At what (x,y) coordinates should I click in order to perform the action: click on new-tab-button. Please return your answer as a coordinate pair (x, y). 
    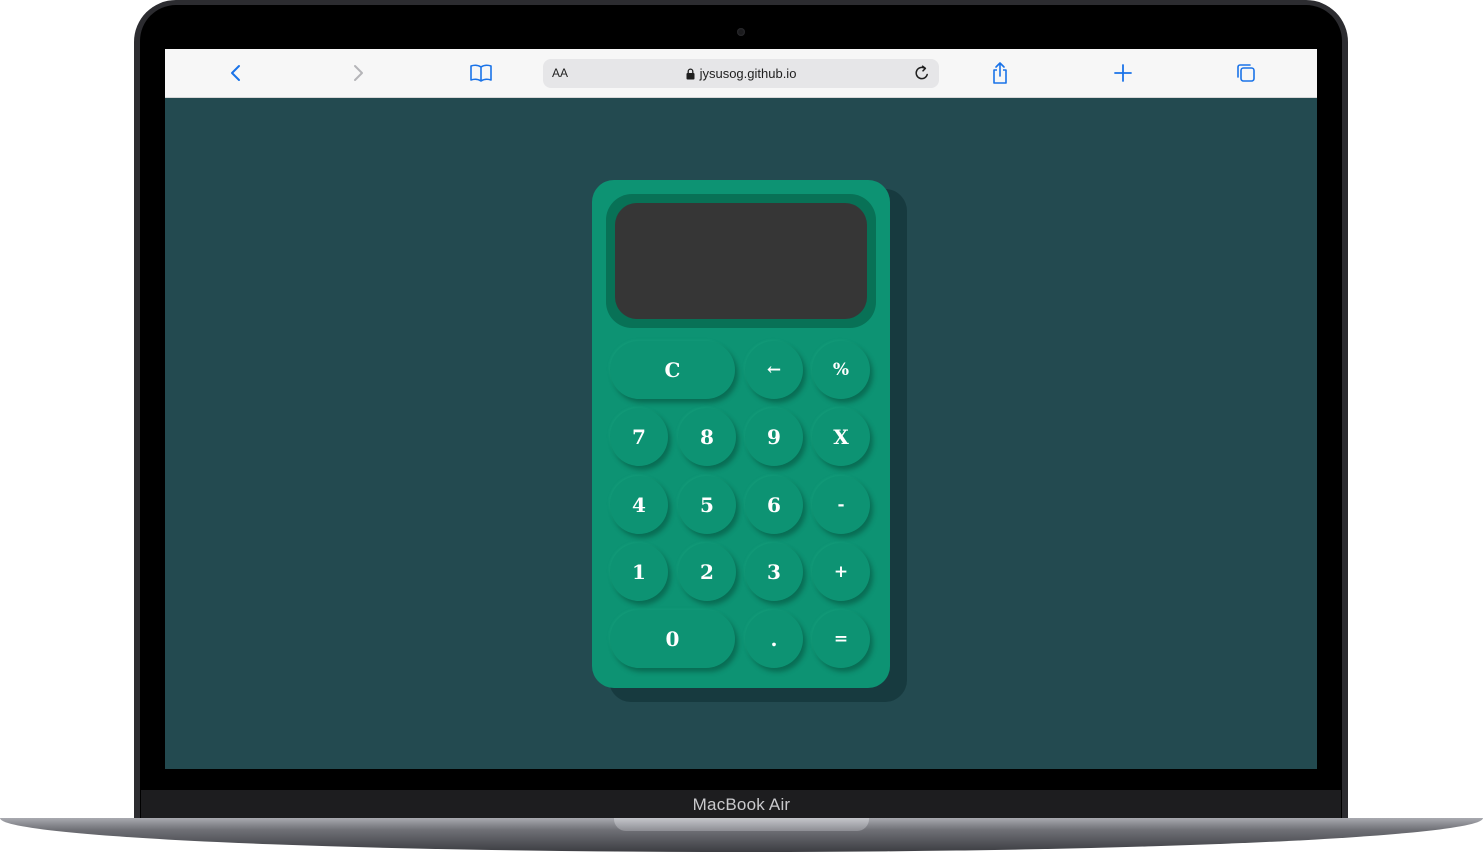
    Looking at the image, I should click on (1123, 73).